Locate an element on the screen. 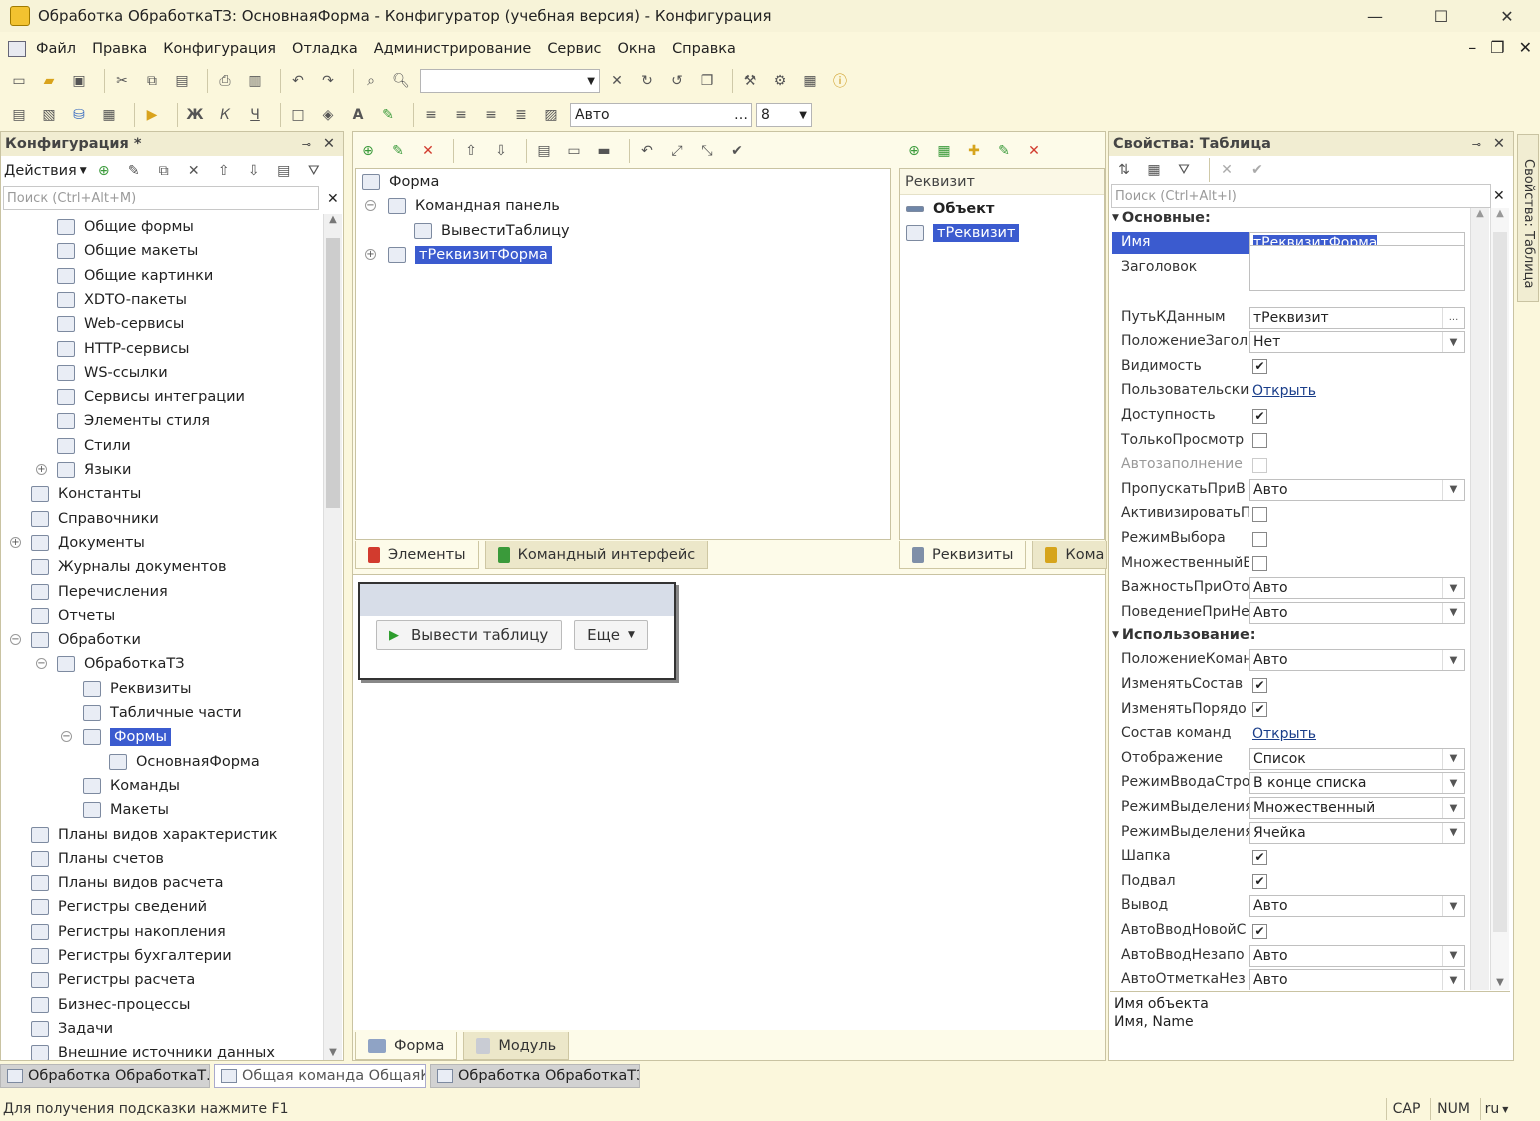 This screenshot has height=1121, width=1540. undo-icon: ↶ is located at coordinates (298, 81).